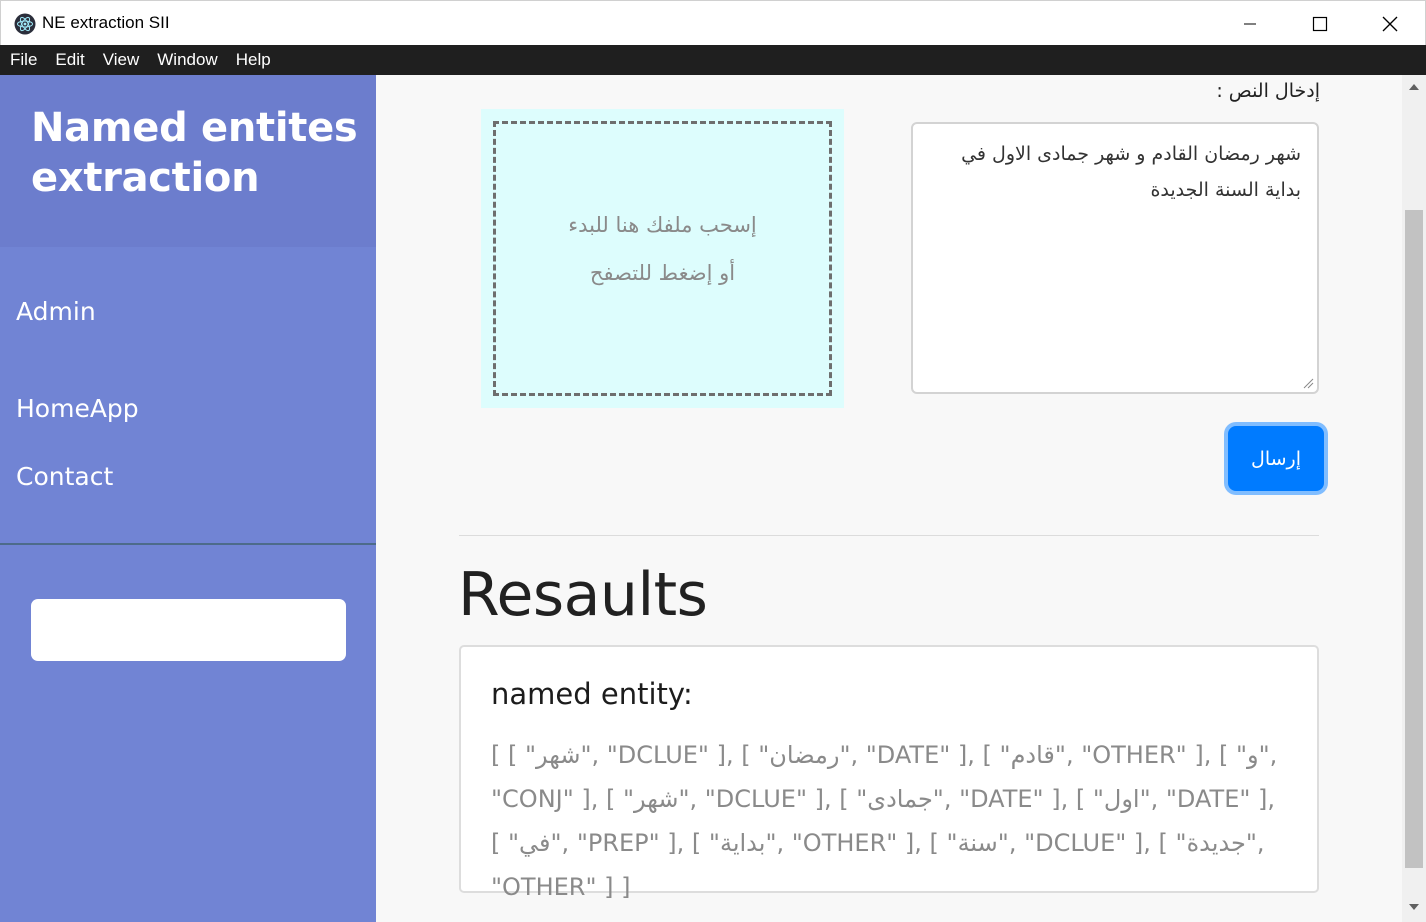 The image size is (1426, 922). I want to click on maximize-button, so click(1320, 23).